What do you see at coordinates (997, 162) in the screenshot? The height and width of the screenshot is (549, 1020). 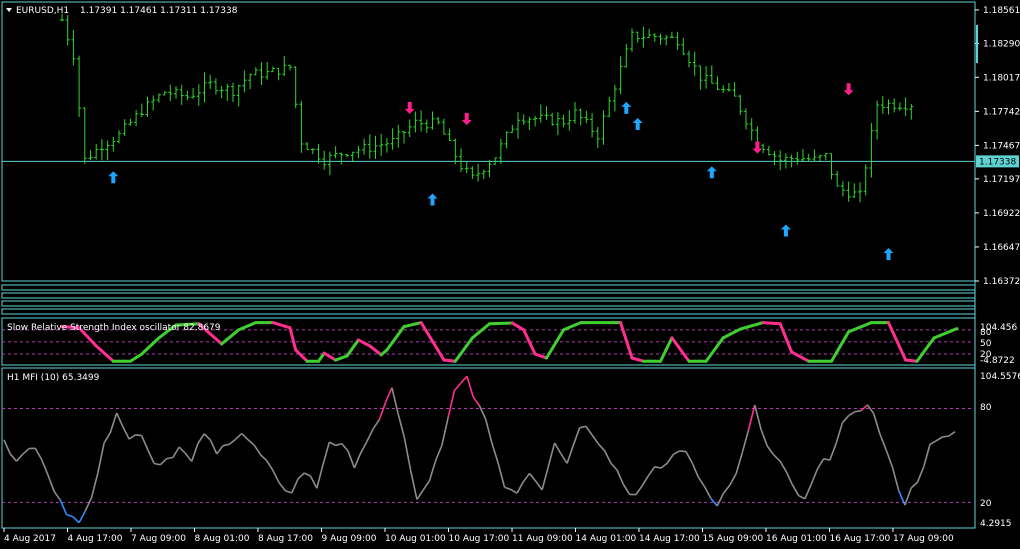 I see `current-price-label: 1.17338` at bounding box center [997, 162].